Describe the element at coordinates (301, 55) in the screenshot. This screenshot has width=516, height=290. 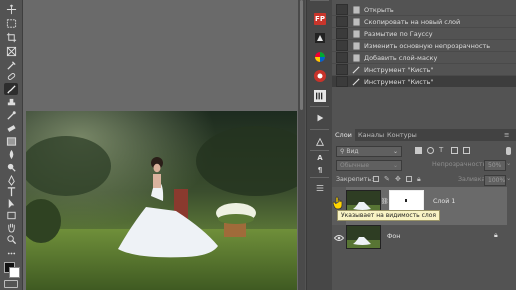
I see `canvas-scrollbar-thumb` at that location.